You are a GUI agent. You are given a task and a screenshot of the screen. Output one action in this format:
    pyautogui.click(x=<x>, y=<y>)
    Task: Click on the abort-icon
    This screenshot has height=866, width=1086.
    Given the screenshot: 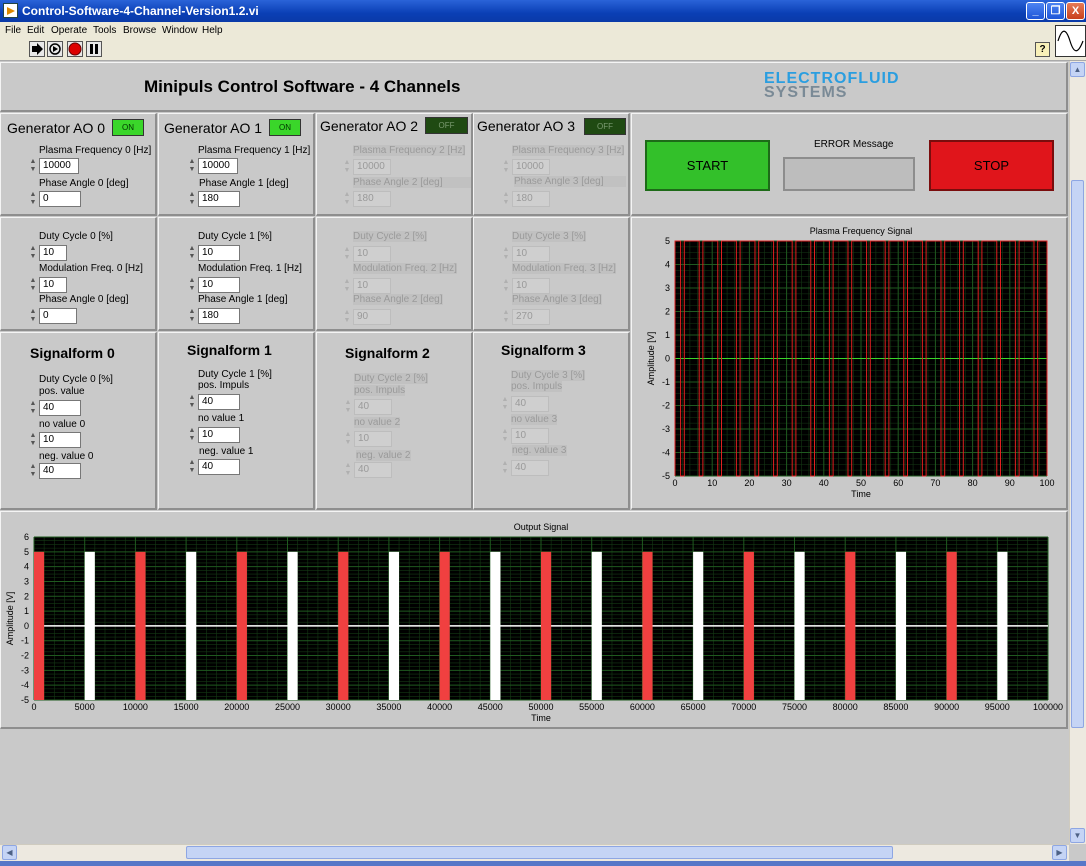 What is the action you would take?
    pyautogui.click(x=75, y=49)
    